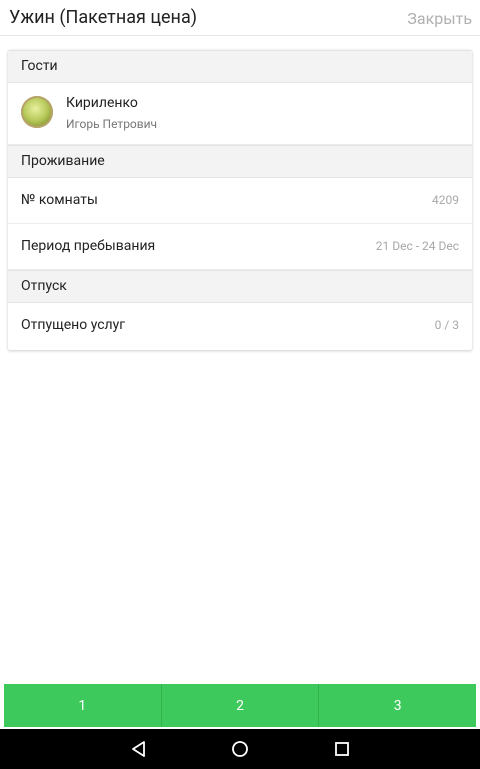 This screenshot has width=480, height=769. What do you see at coordinates (103, 17) in the screenshot?
I see `page-title: Ужин (Пакетная цена)` at bounding box center [103, 17].